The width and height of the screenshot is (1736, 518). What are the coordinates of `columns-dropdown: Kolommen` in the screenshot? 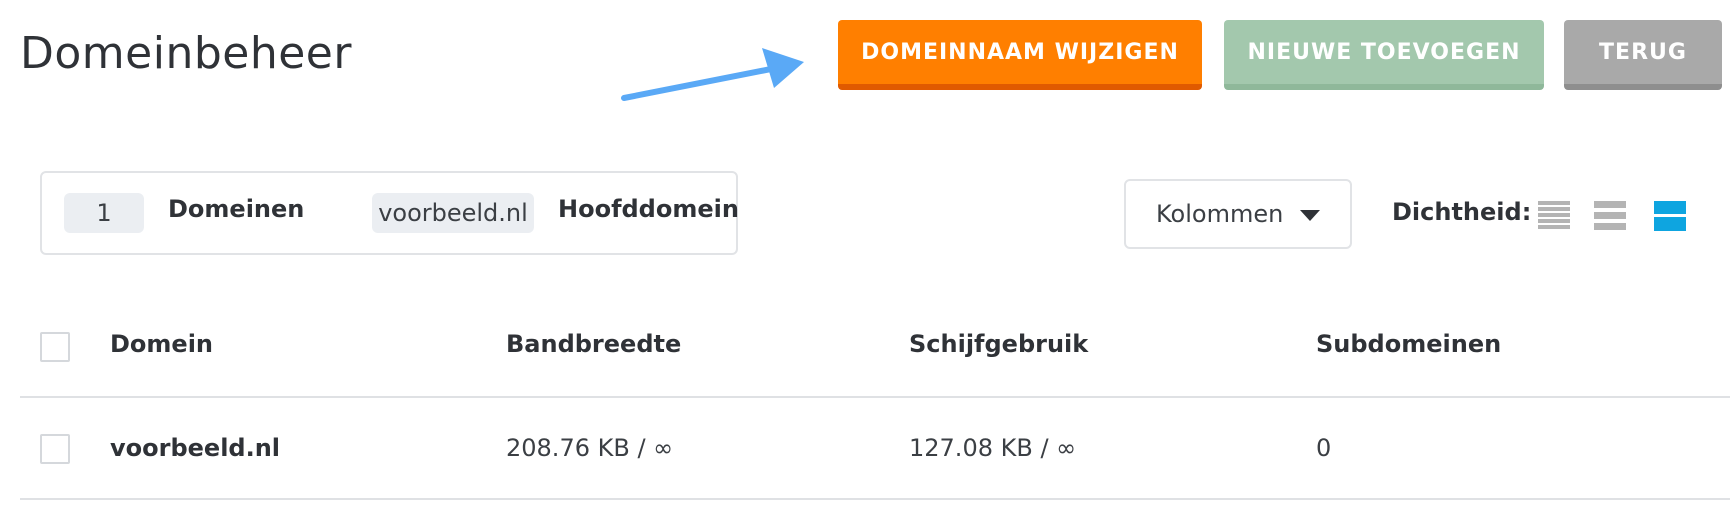 It's located at (1238, 214).